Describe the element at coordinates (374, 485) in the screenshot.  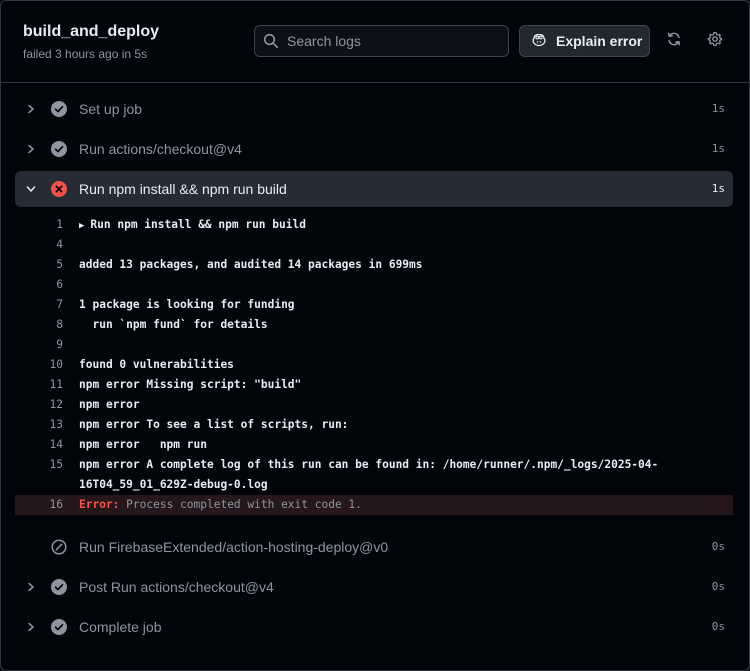
I see `log-line: 16T04_59_01_629Z-debug-0.log` at that location.